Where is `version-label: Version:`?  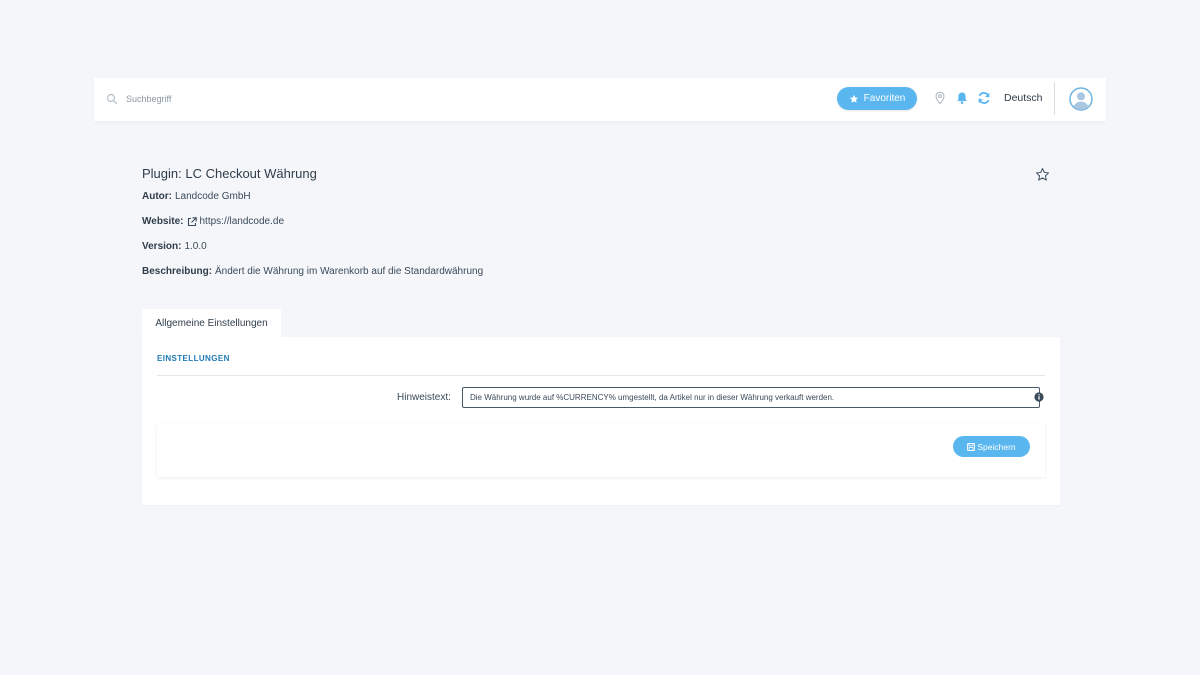
version-label: Version: is located at coordinates (162, 246).